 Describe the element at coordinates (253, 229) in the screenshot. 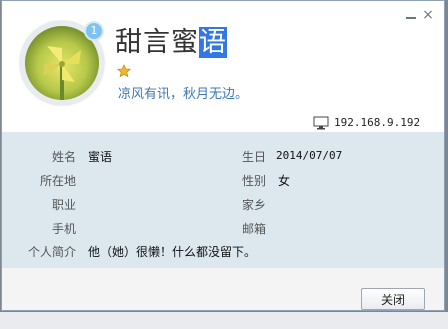

I see `email-label: 邮箱` at that location.